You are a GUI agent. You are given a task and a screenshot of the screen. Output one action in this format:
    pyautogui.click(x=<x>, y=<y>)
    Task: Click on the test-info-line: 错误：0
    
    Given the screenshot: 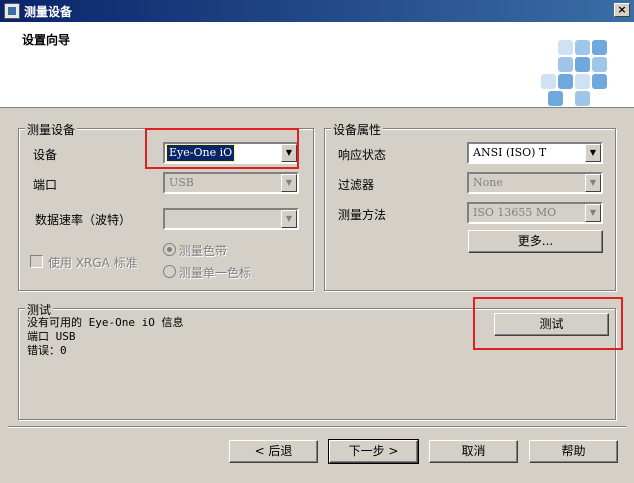 What is the action you would take?
    pyautogui.click(x=47, y=350)
    